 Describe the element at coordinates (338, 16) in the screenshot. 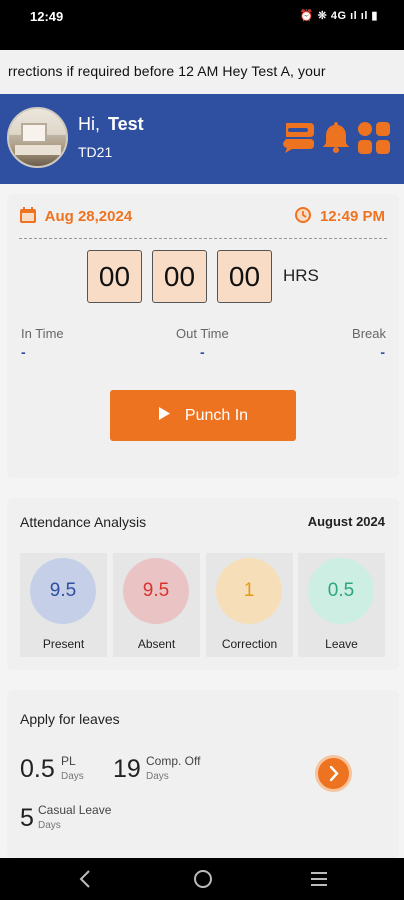

I see `status-icons: ⏰ ❊ 4G ıl ıl ▮` at that location.